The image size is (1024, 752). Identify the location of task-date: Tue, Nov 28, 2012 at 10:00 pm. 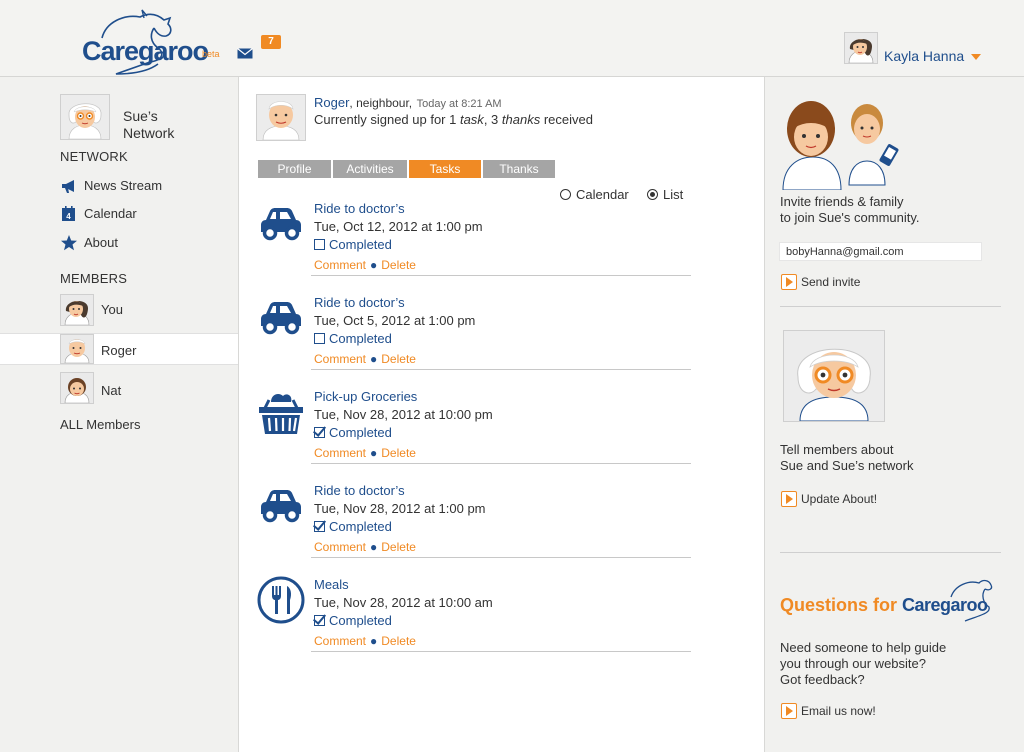
(403, 414).